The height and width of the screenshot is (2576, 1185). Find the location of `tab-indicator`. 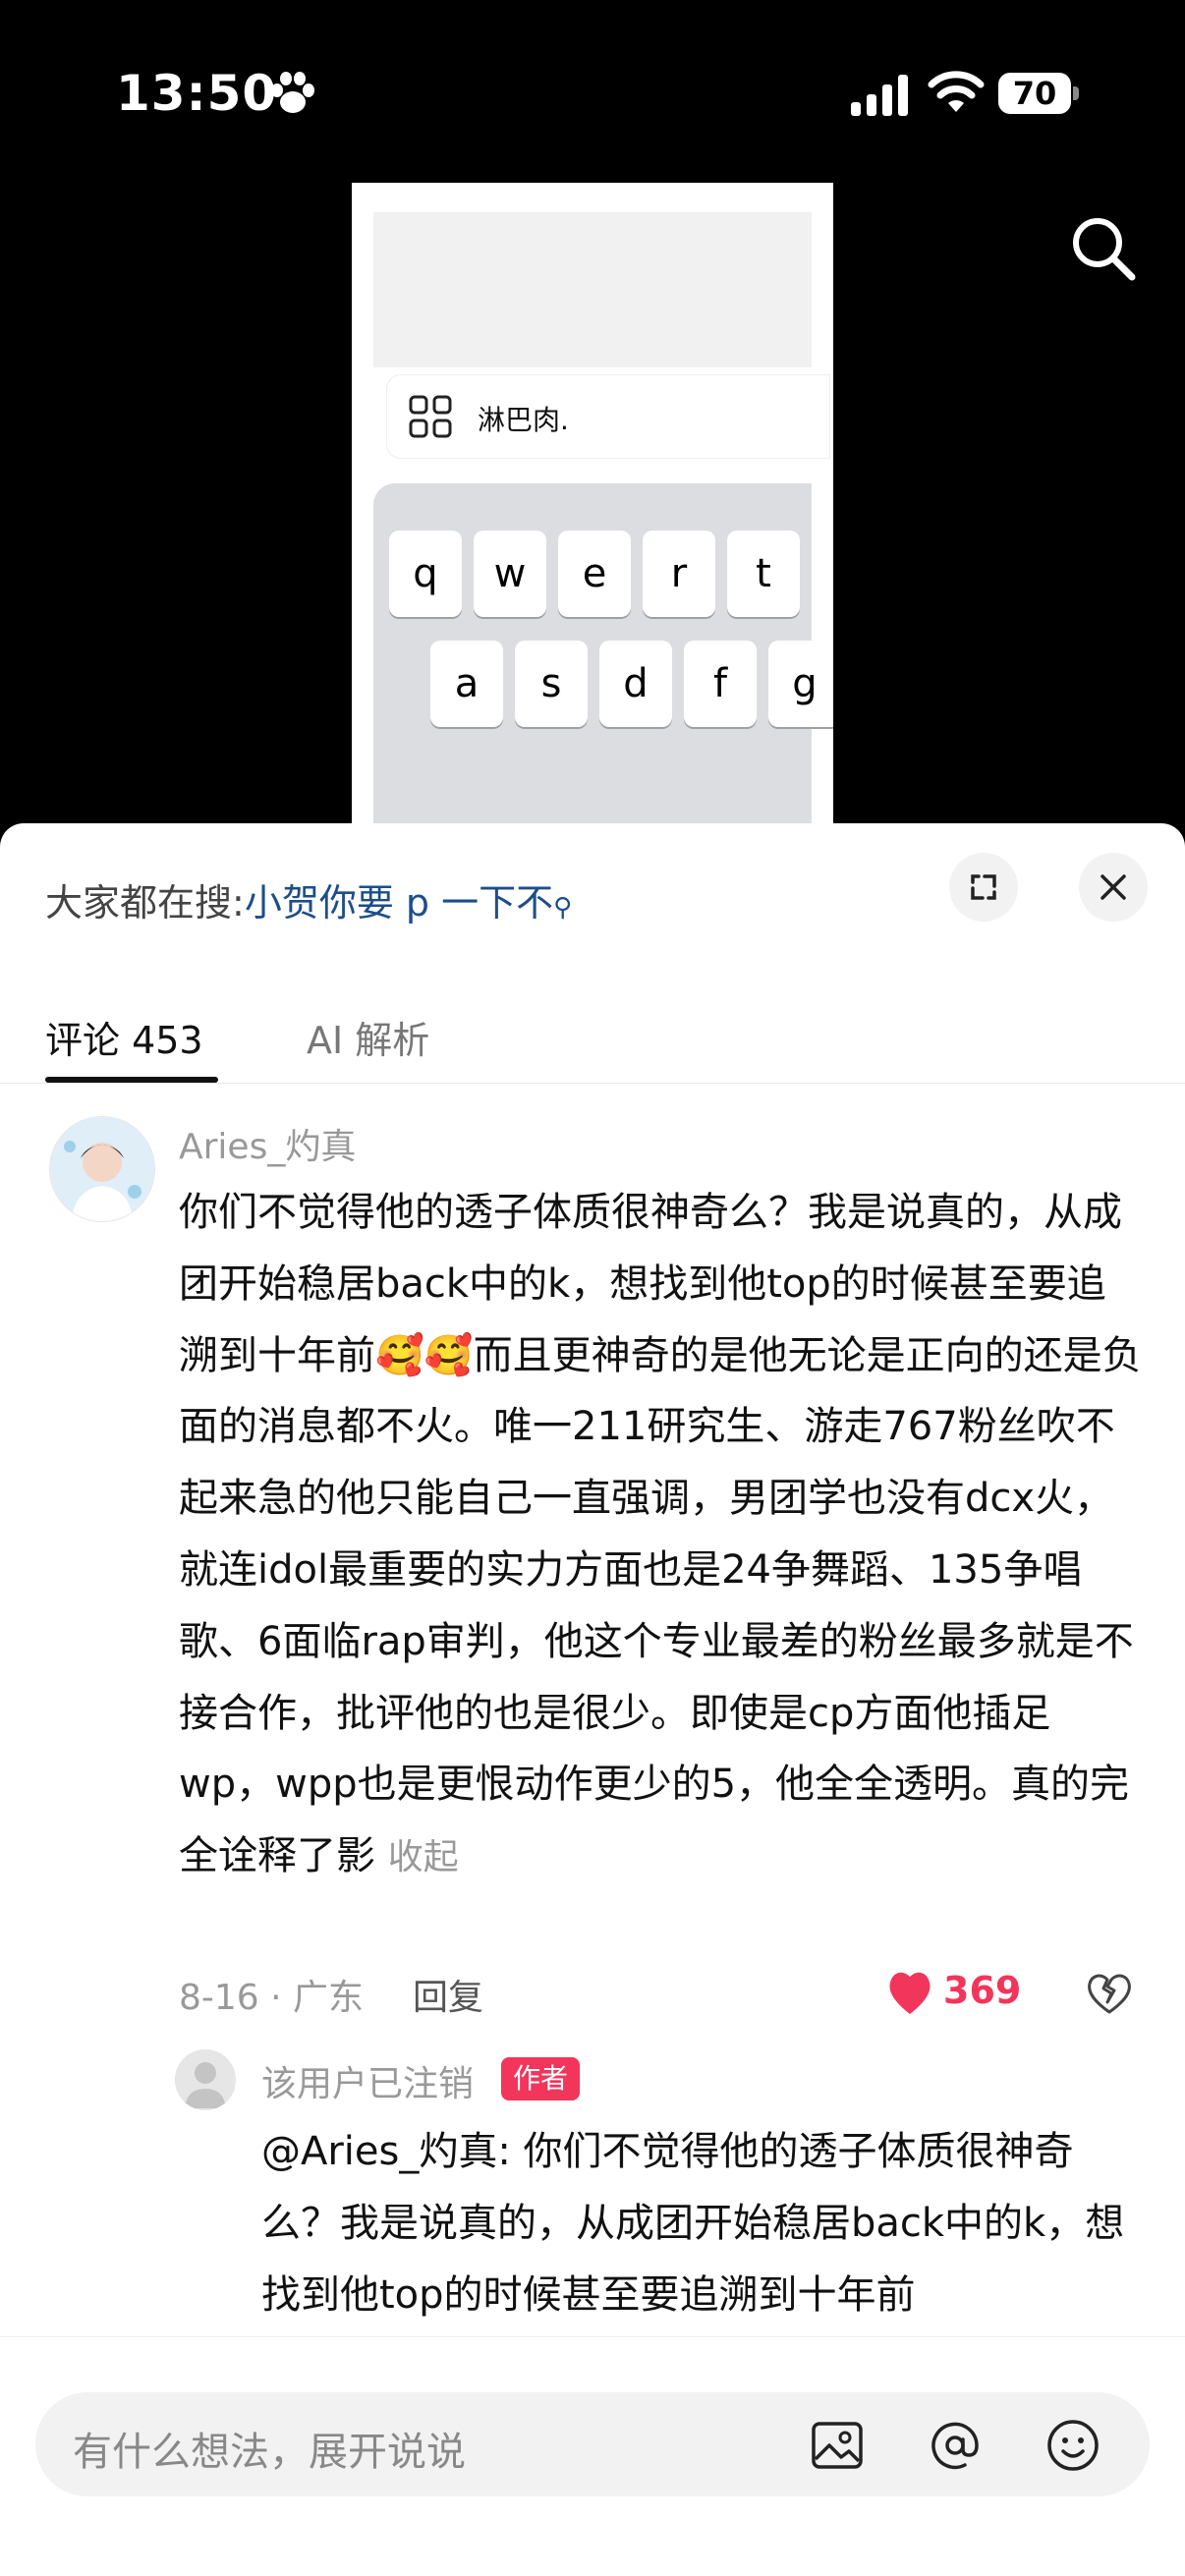

tab-indicator is located at coordinates (132, 1080).